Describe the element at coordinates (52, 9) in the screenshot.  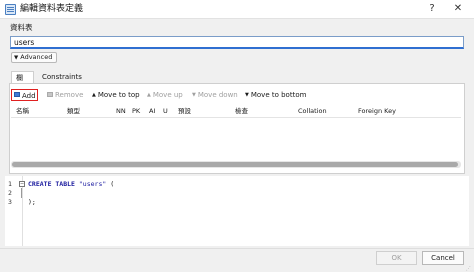
I see `window-title: 編輯資料表定義` at that location.